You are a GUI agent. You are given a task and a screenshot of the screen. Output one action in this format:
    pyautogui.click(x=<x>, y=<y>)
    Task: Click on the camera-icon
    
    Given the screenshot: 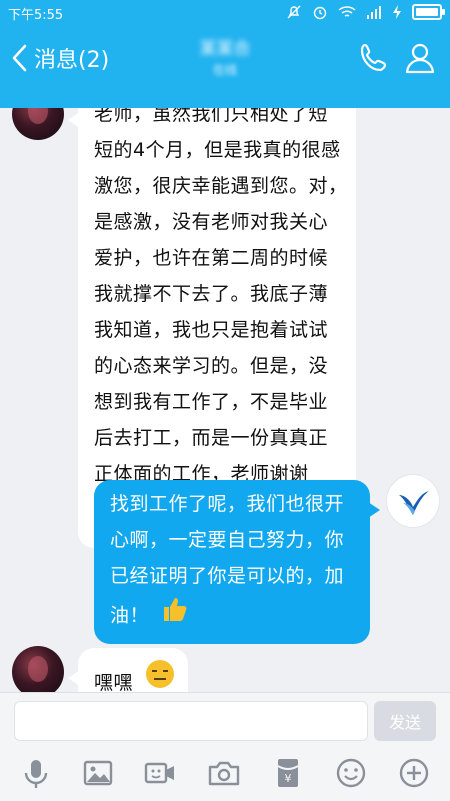 What is the action you would take?
    pyautogui.click(x=224, y=773)
    